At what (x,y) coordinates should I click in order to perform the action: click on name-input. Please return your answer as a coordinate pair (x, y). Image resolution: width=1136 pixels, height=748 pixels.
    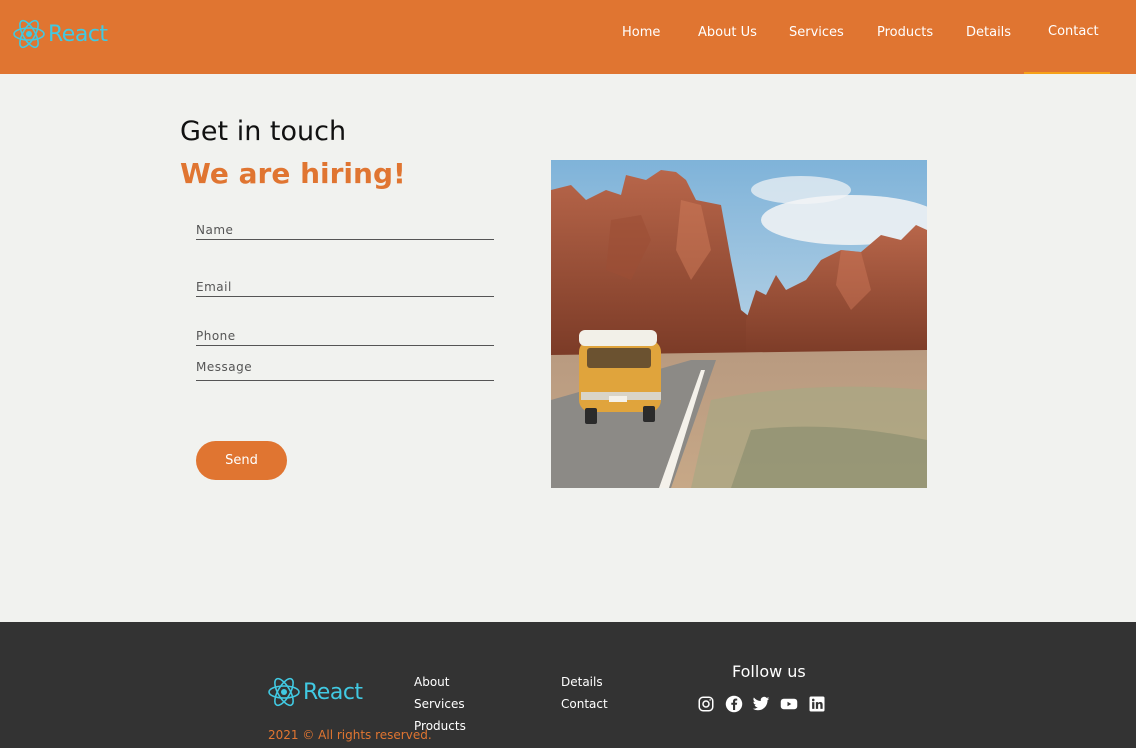
    Looking at the image, I should click on (345, 230).